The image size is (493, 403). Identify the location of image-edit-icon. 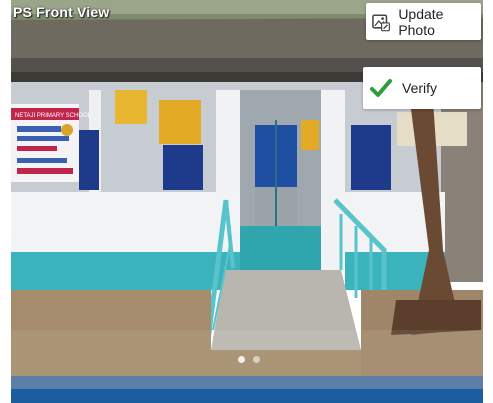
(381, 22).